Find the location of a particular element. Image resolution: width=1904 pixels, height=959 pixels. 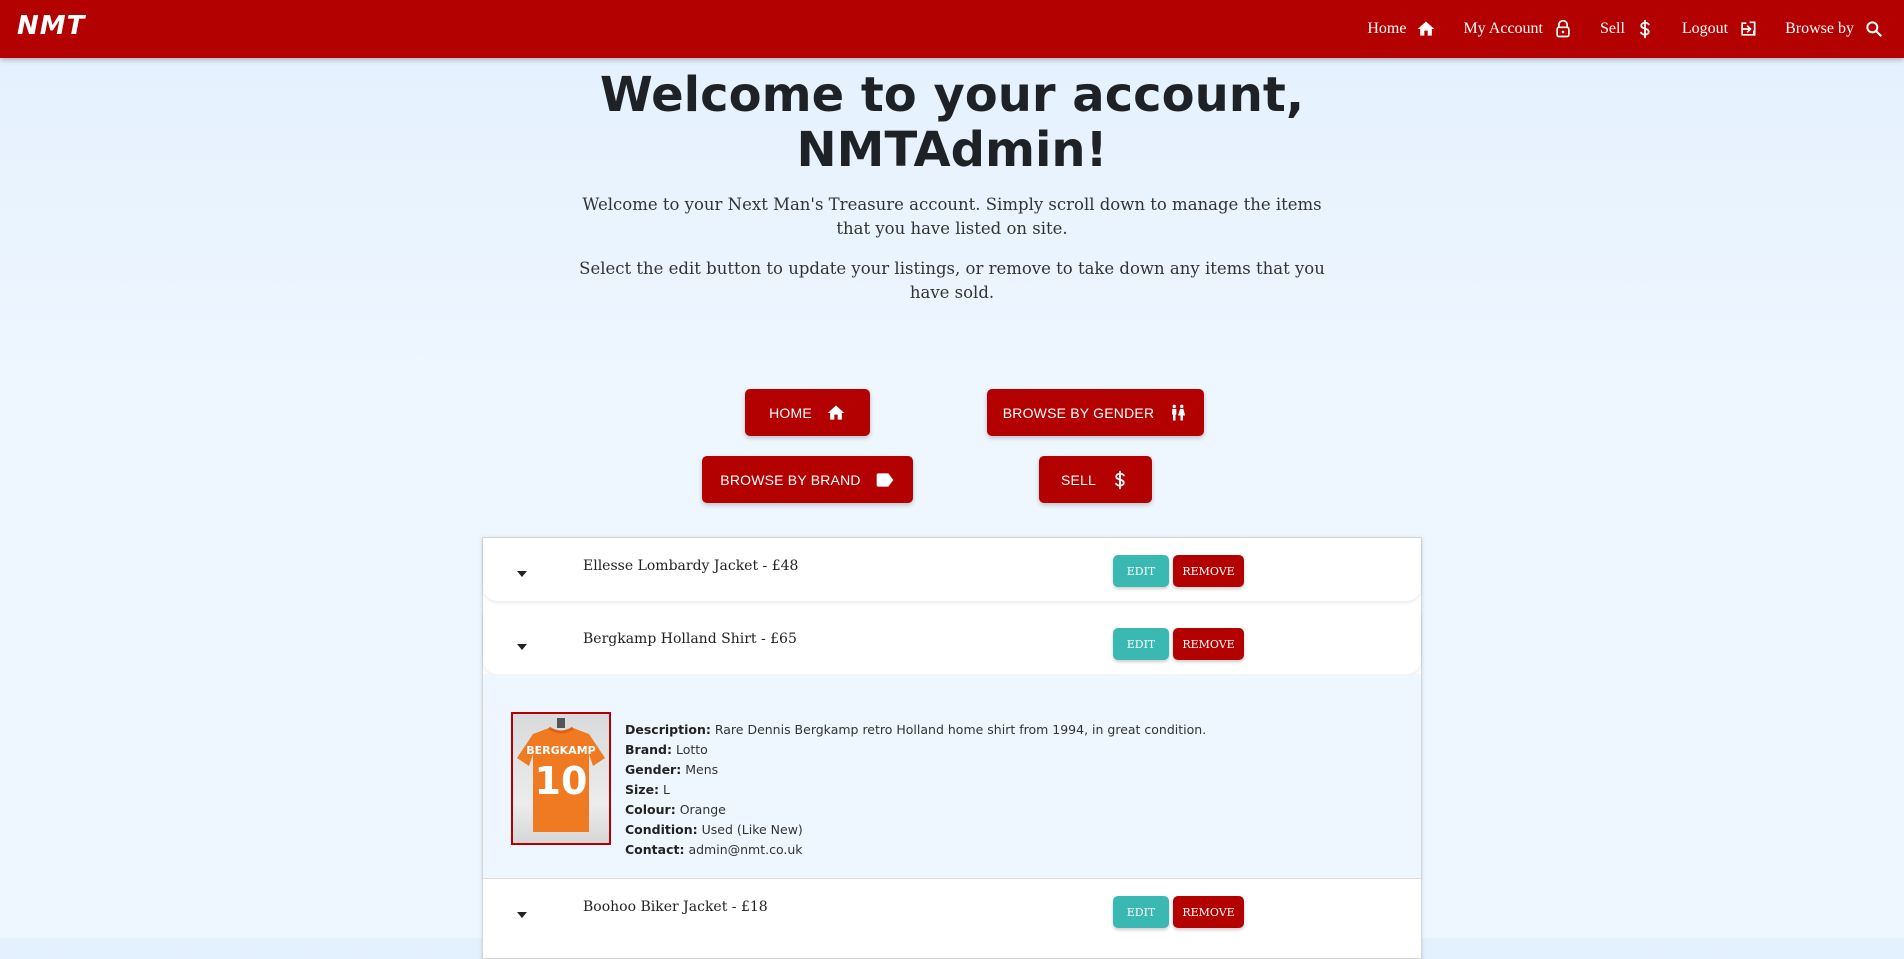

detail-label: Contact: is located at coordinates (655, 849).